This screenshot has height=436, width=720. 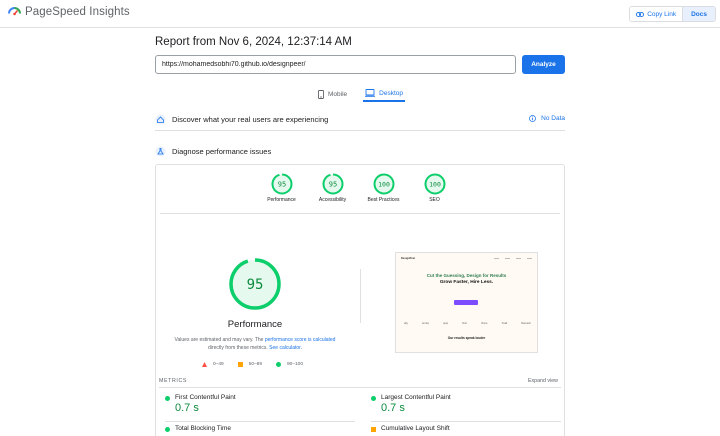 I want to click on metric-name: First Contentful Paint, so click(x=205, y=397).